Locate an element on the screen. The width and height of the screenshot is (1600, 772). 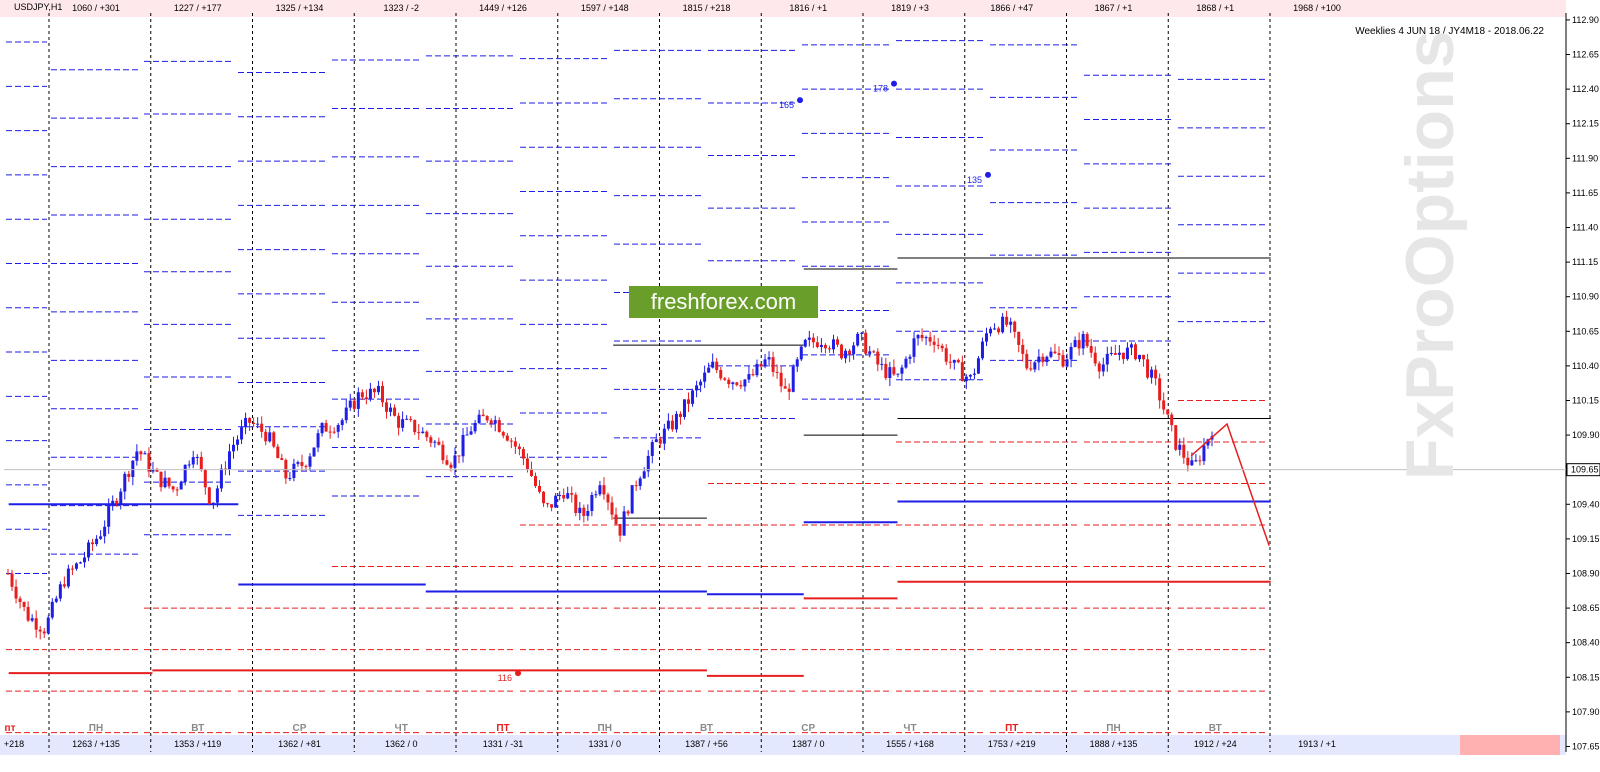
day-label: пт is located at coordinates (10, 728).